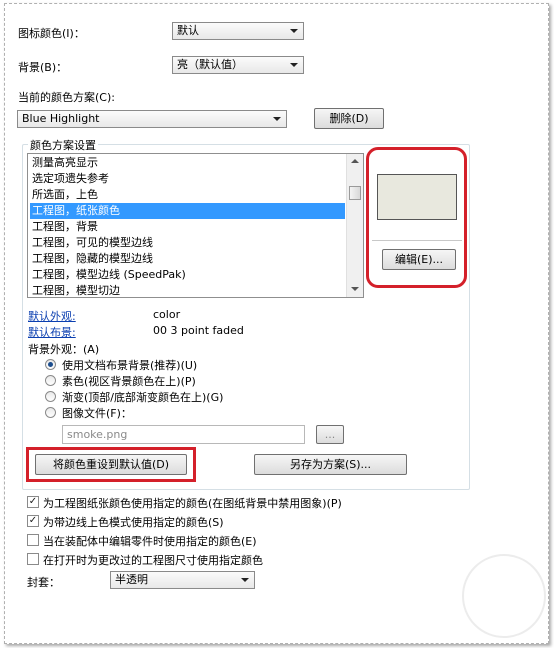 The height and width of the screenshot is (648, 554). I want to click on scroll-thumb, so click(355, 193).